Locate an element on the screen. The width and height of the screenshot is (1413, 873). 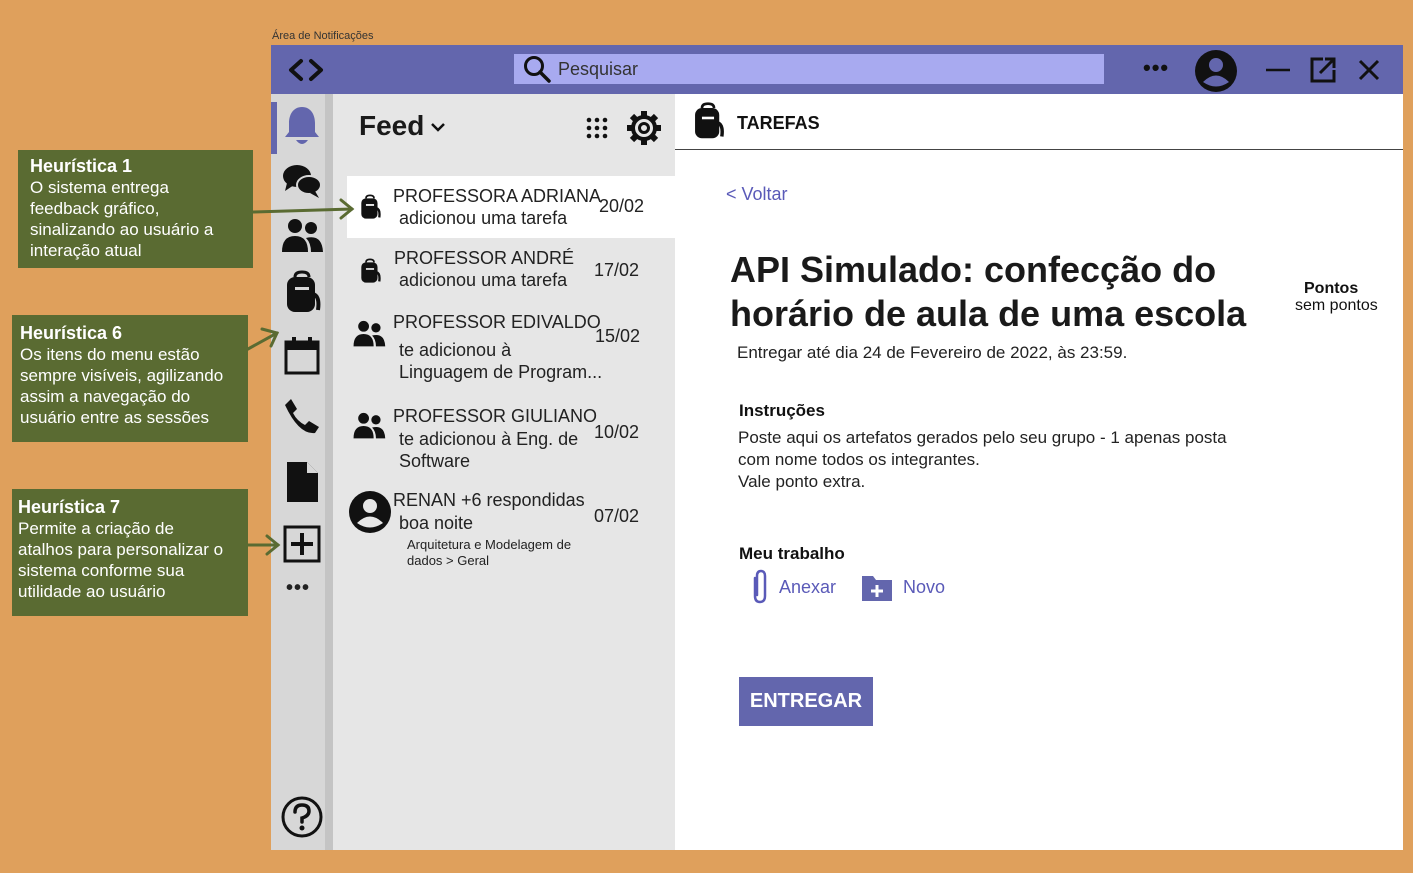
top-bar: Pesquisar ••• is located at coordinates (837, 69).